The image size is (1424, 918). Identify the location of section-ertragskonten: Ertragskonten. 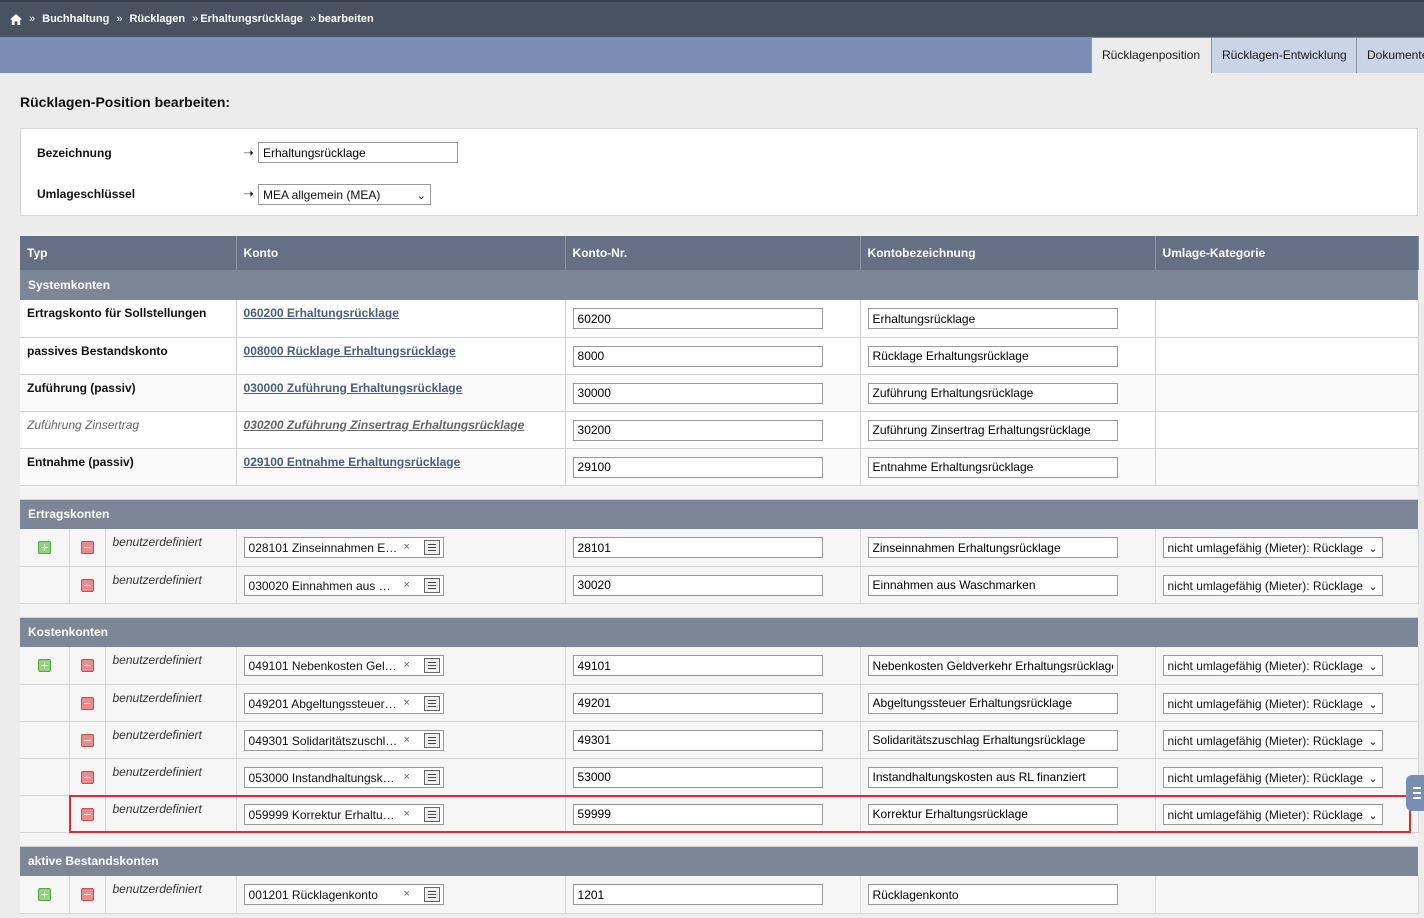
(719, 514).